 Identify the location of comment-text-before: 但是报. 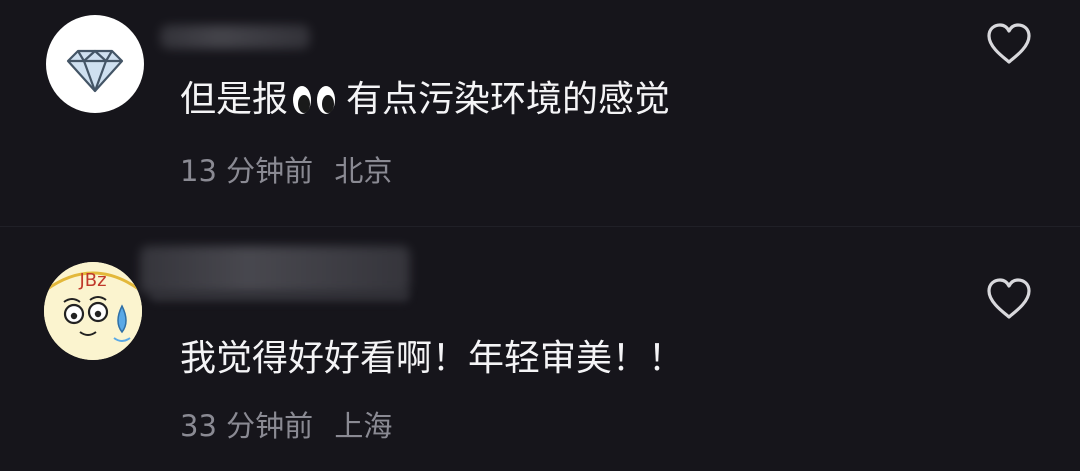
(234, 99).